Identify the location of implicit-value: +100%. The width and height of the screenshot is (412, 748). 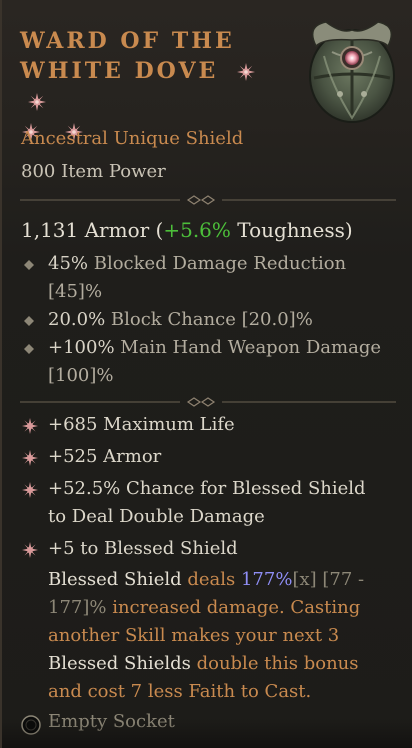
(81, 347).